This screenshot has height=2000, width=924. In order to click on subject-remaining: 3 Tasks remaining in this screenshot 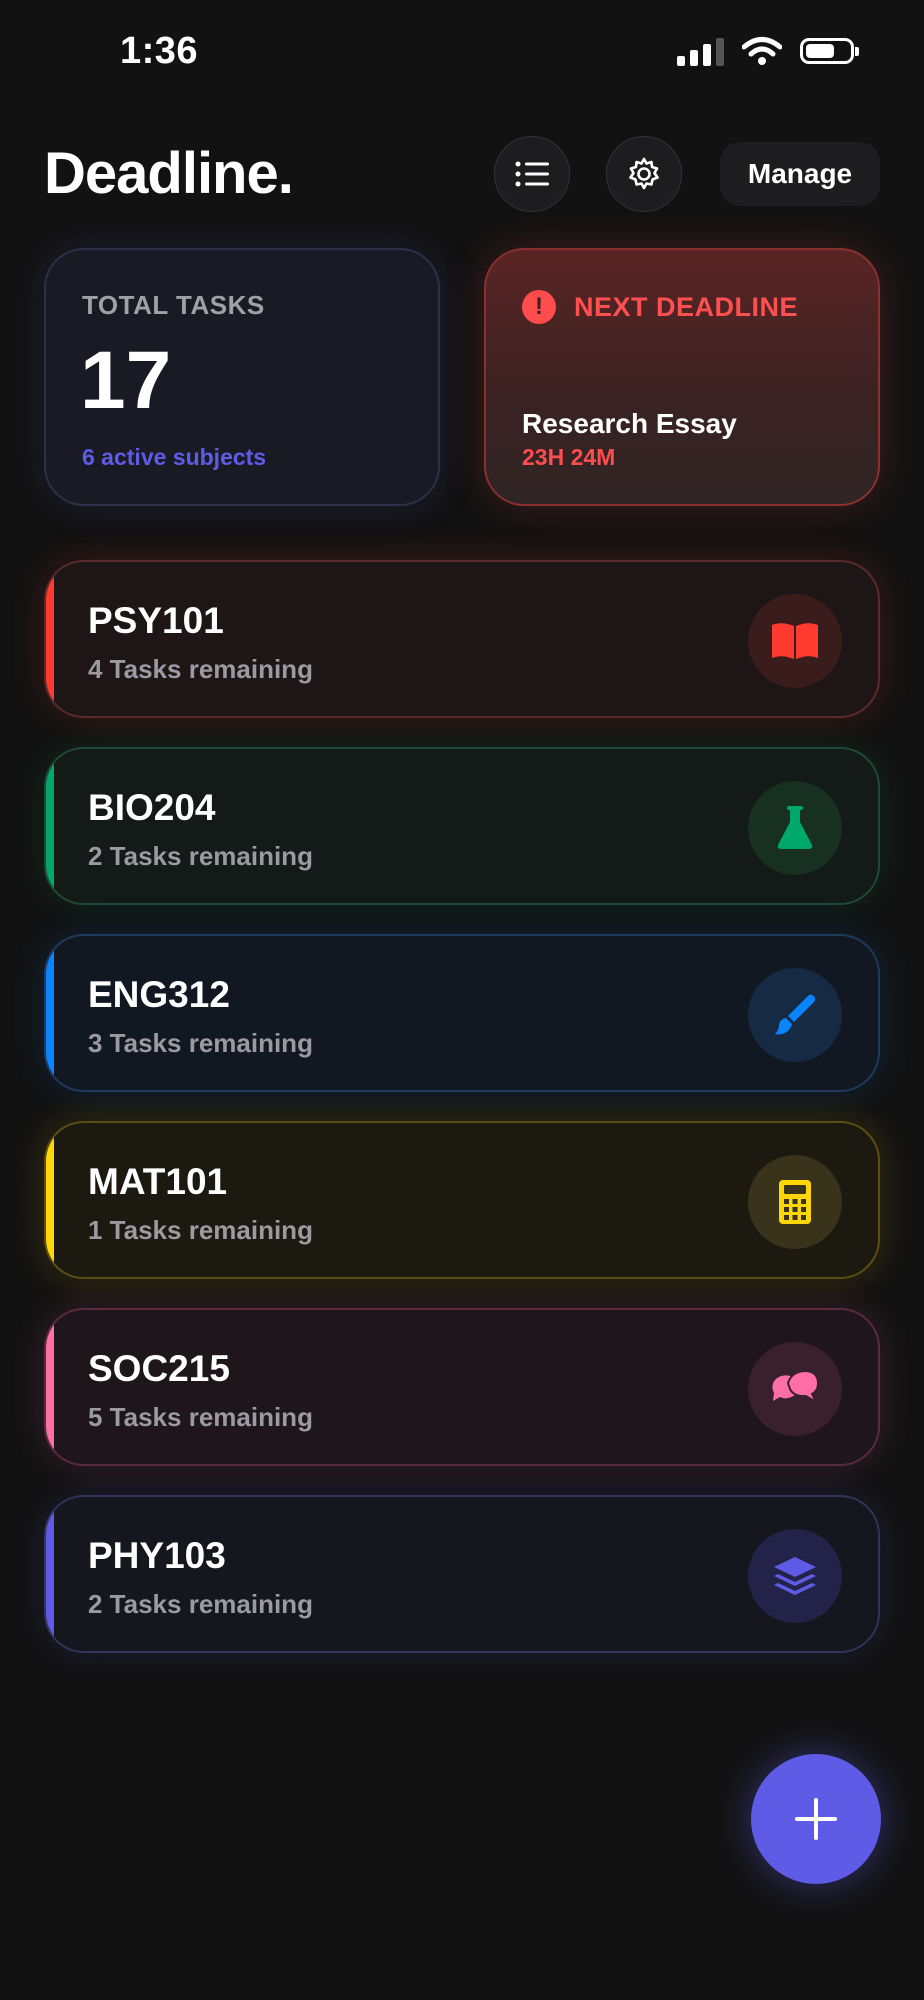, I will do `click(200, 1043)`.